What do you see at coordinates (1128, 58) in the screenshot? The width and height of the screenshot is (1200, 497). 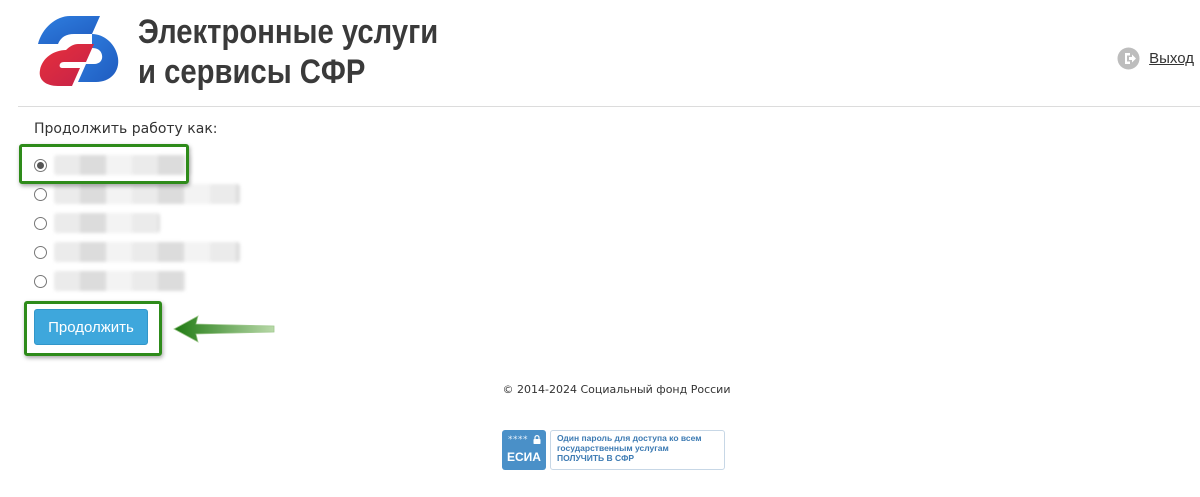 I see `logout-icon` at bounding box center [1128, 58].